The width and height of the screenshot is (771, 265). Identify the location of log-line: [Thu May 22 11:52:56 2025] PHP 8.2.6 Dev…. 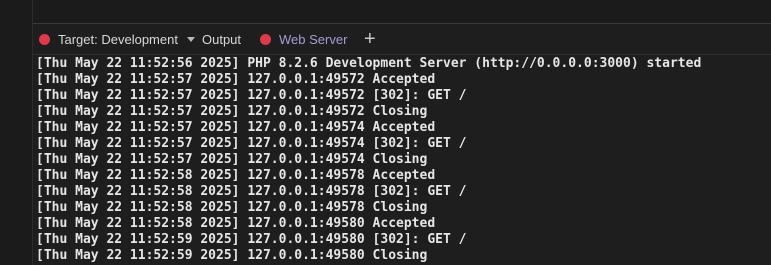
(369, 63).